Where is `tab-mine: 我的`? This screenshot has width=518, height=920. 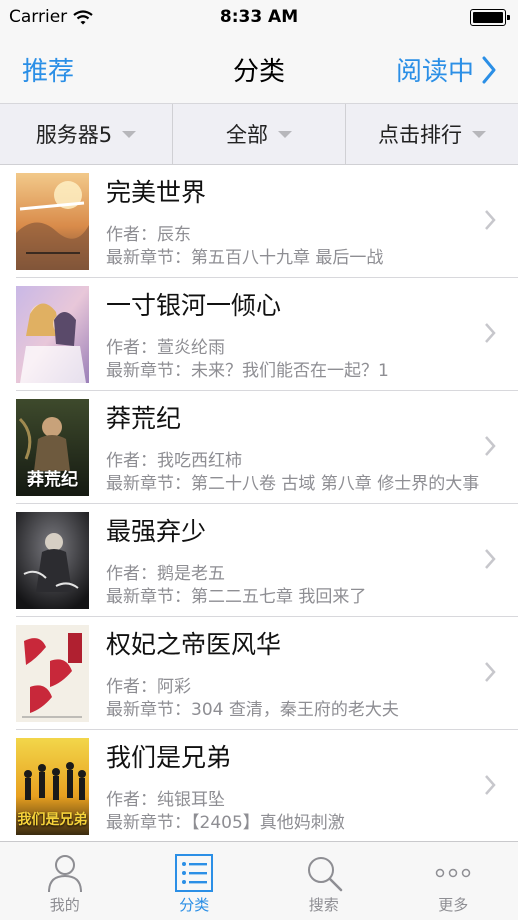 tab-mine: 我的 is located at coordinates (65, 881).